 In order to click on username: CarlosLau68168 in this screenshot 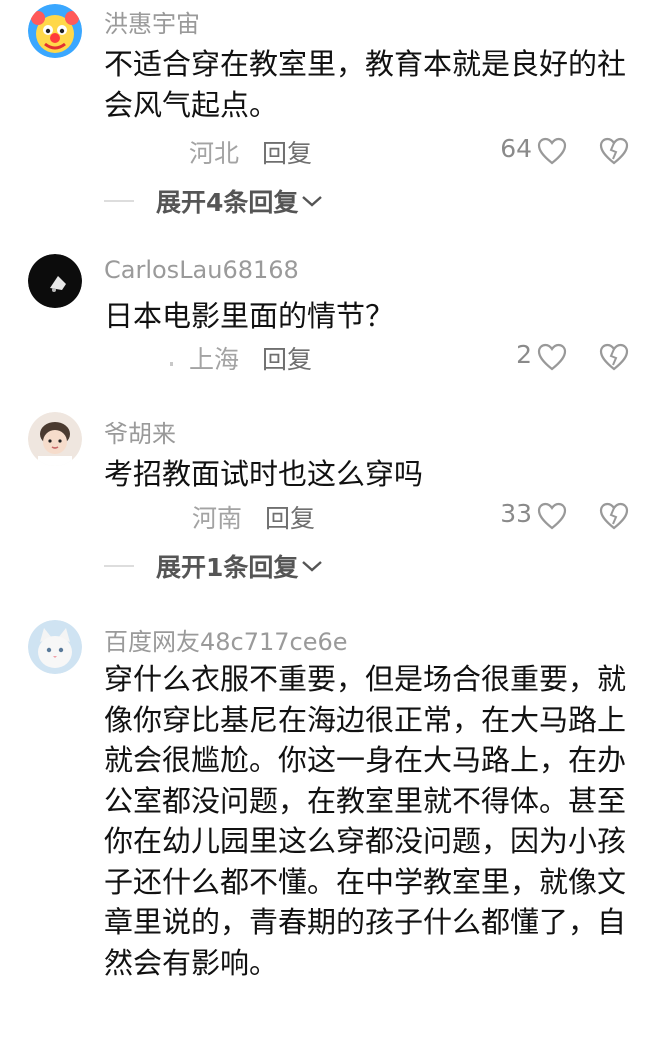, I will do `click(201, 270)`.